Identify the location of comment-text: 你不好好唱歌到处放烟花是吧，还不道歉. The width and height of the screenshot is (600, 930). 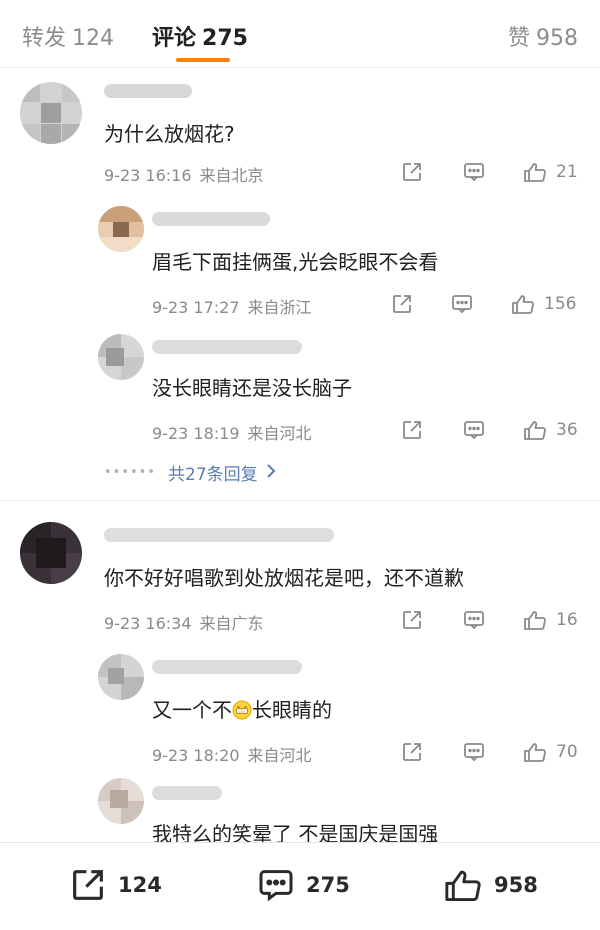
(284, 578).